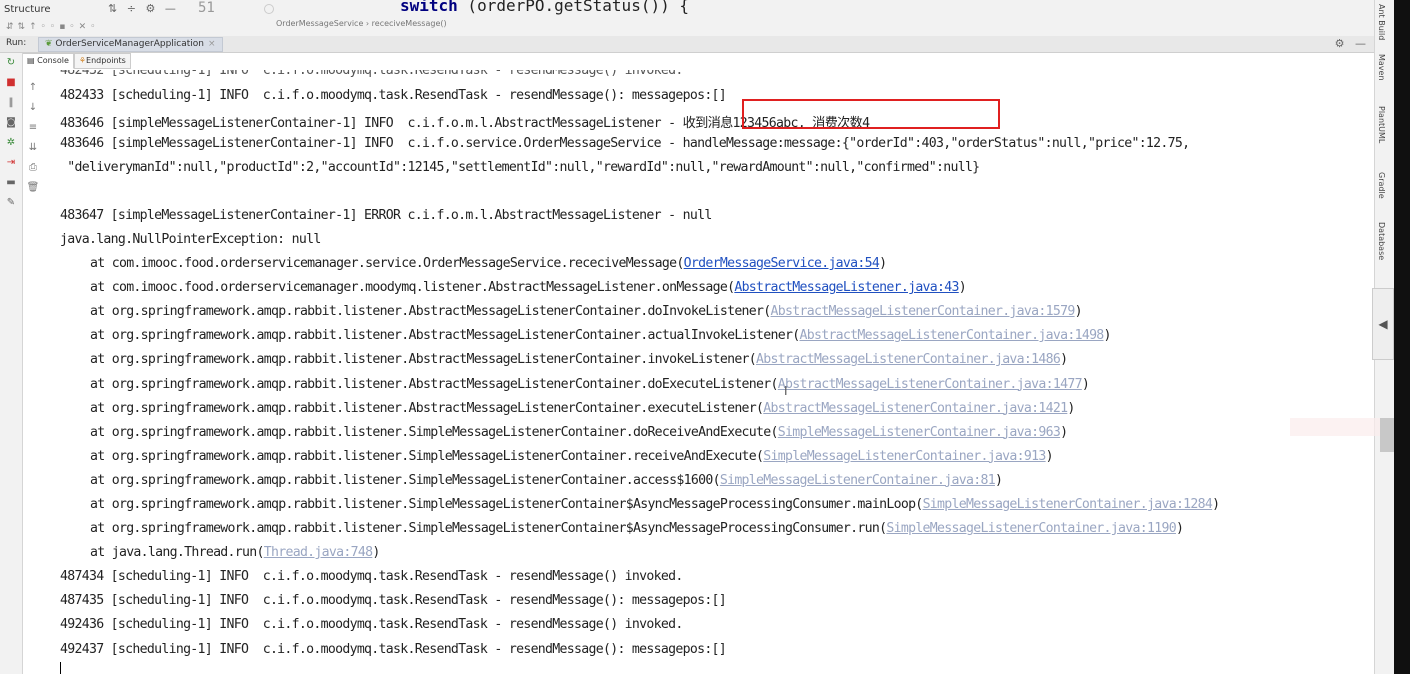  What do you see at coordinates (33, 188) in the screenshot?
I see `trash-icon: 🗑` at bounding box center [33, 188].